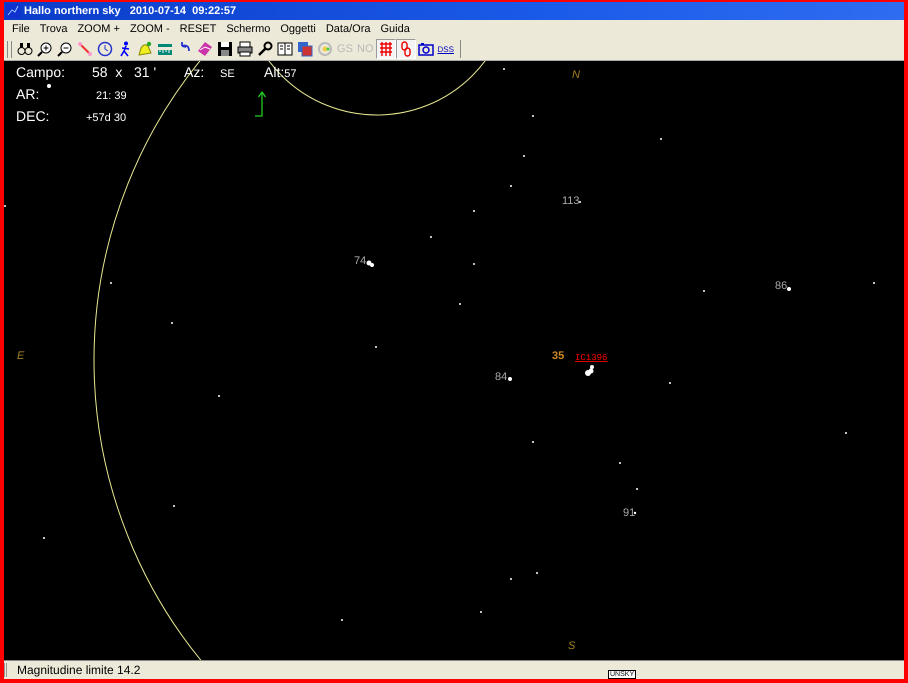  I want to click on grid-icon, so click(386, 49).